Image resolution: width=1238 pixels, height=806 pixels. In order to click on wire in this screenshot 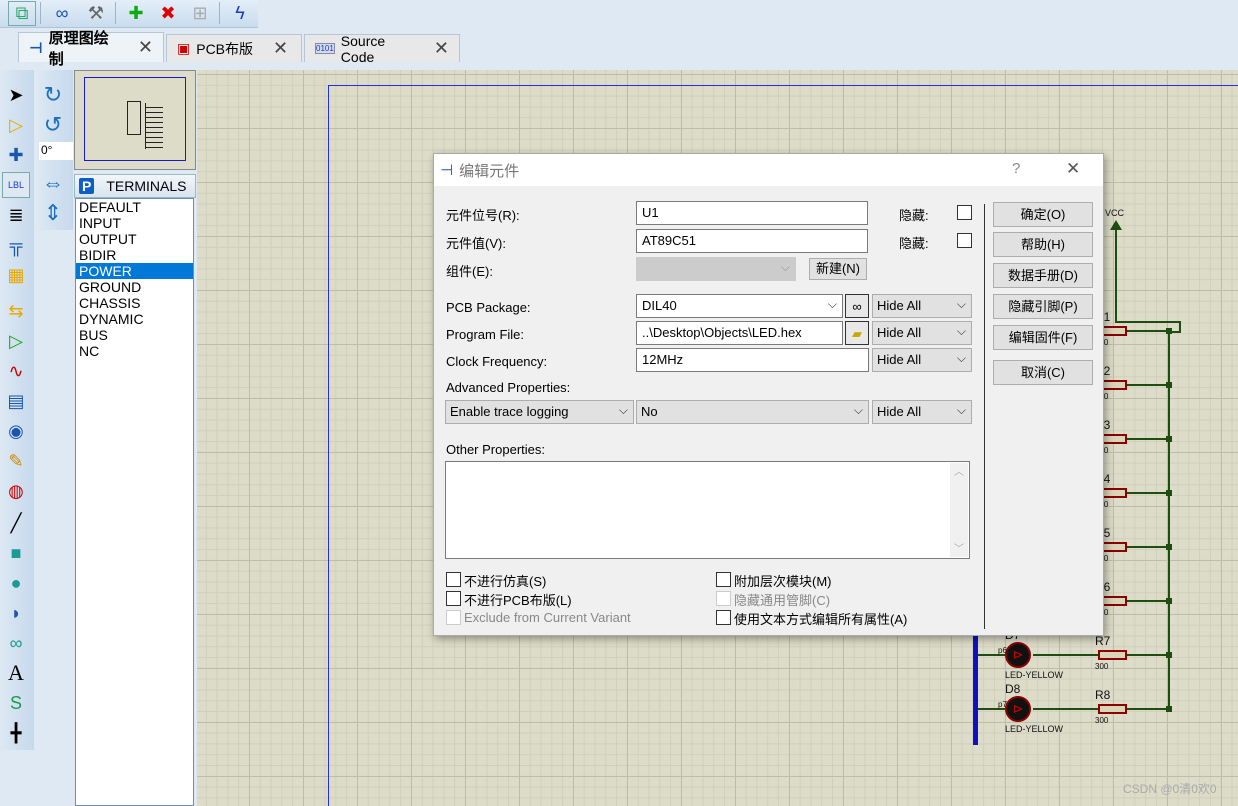, I will do `click(1148, 601)`.